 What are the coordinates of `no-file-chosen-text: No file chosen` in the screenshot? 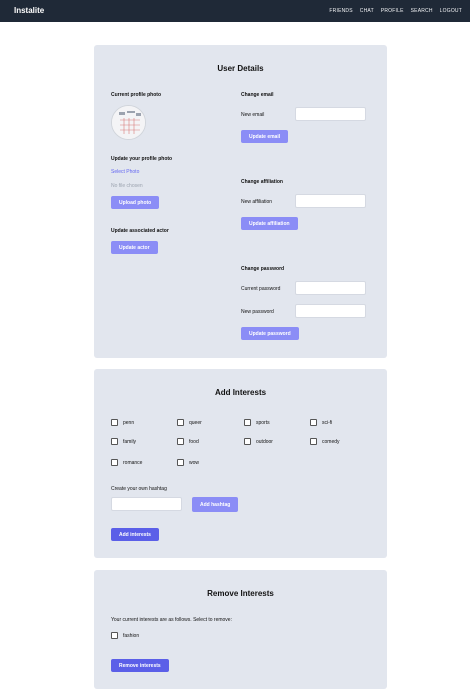 It's located at (127, 186).